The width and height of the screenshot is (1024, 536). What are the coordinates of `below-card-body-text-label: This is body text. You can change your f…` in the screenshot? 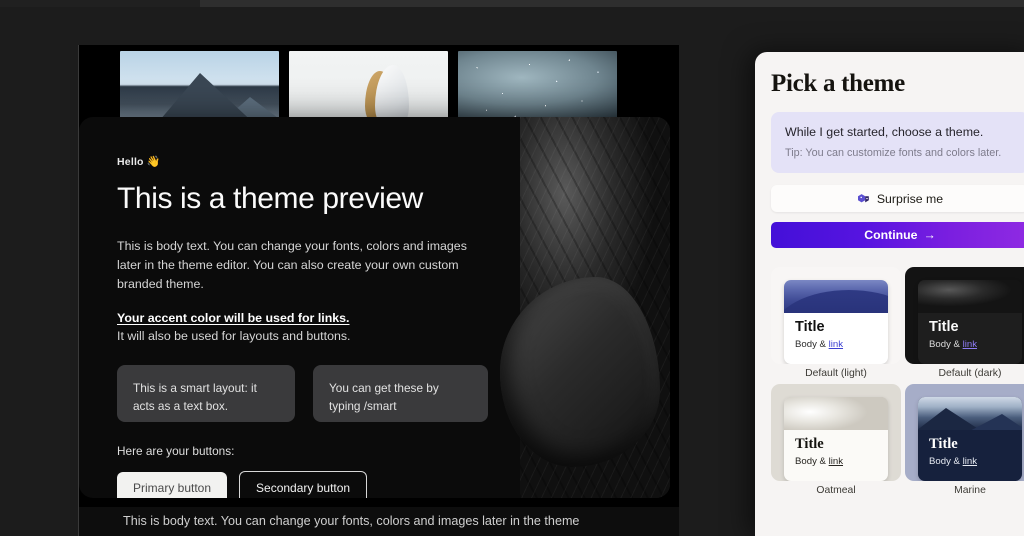 It's located at (351, 521).